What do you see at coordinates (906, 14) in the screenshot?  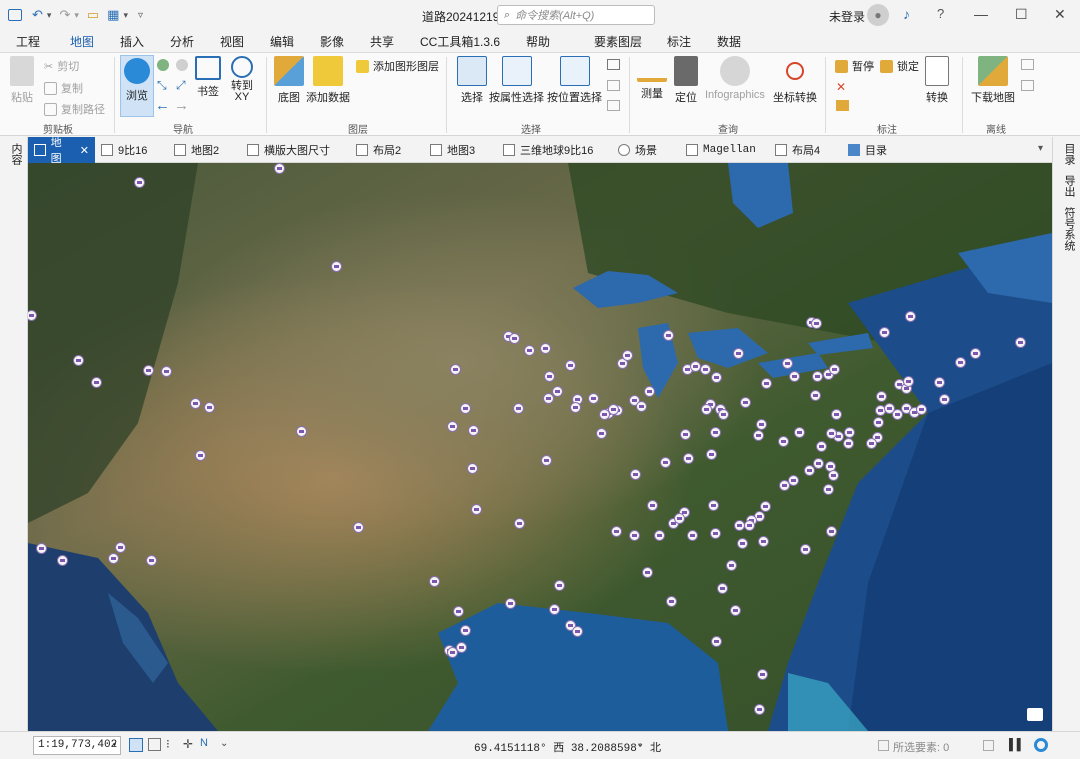 I see `notification-bell-icon: ♪` at bounding box center [906, 14].